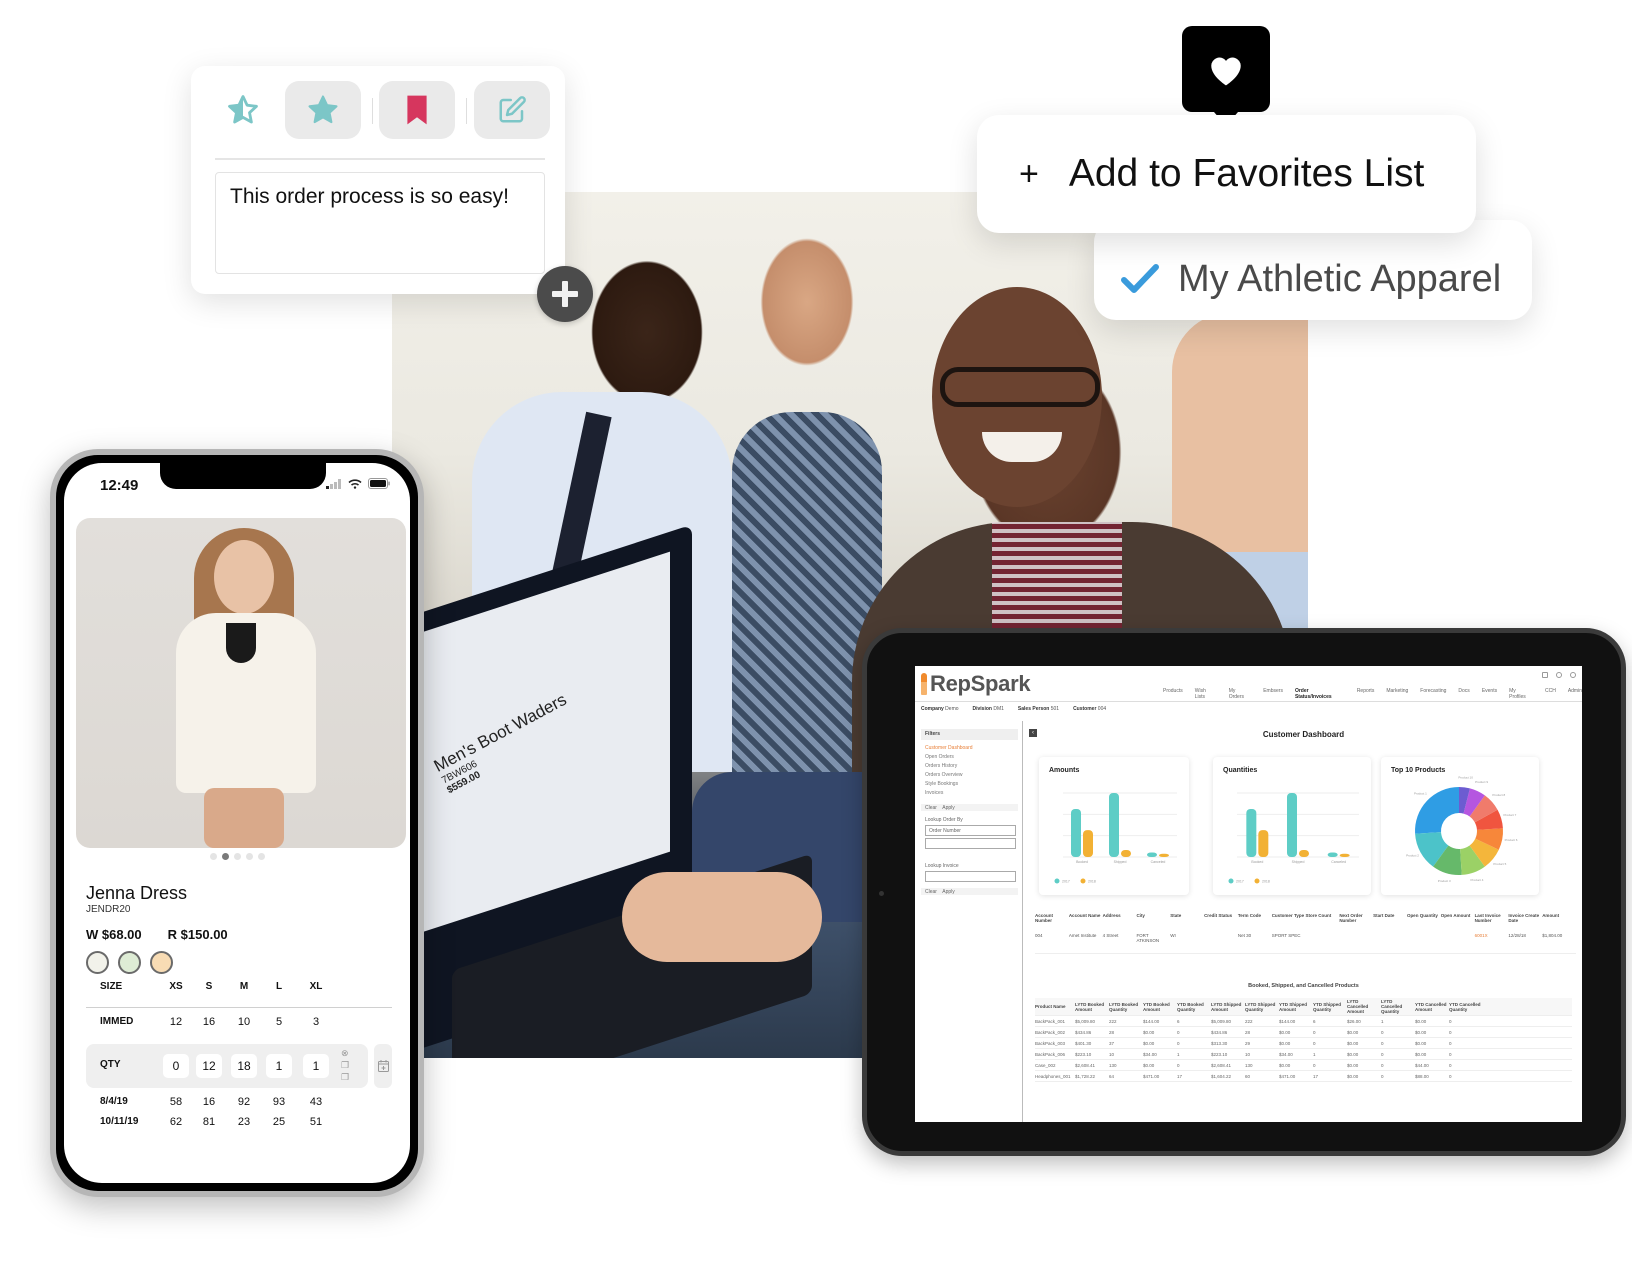 This screenshot has width=1632, height=1278. I want to click on sidebar-link: Style Bookings, so click(973, 784).